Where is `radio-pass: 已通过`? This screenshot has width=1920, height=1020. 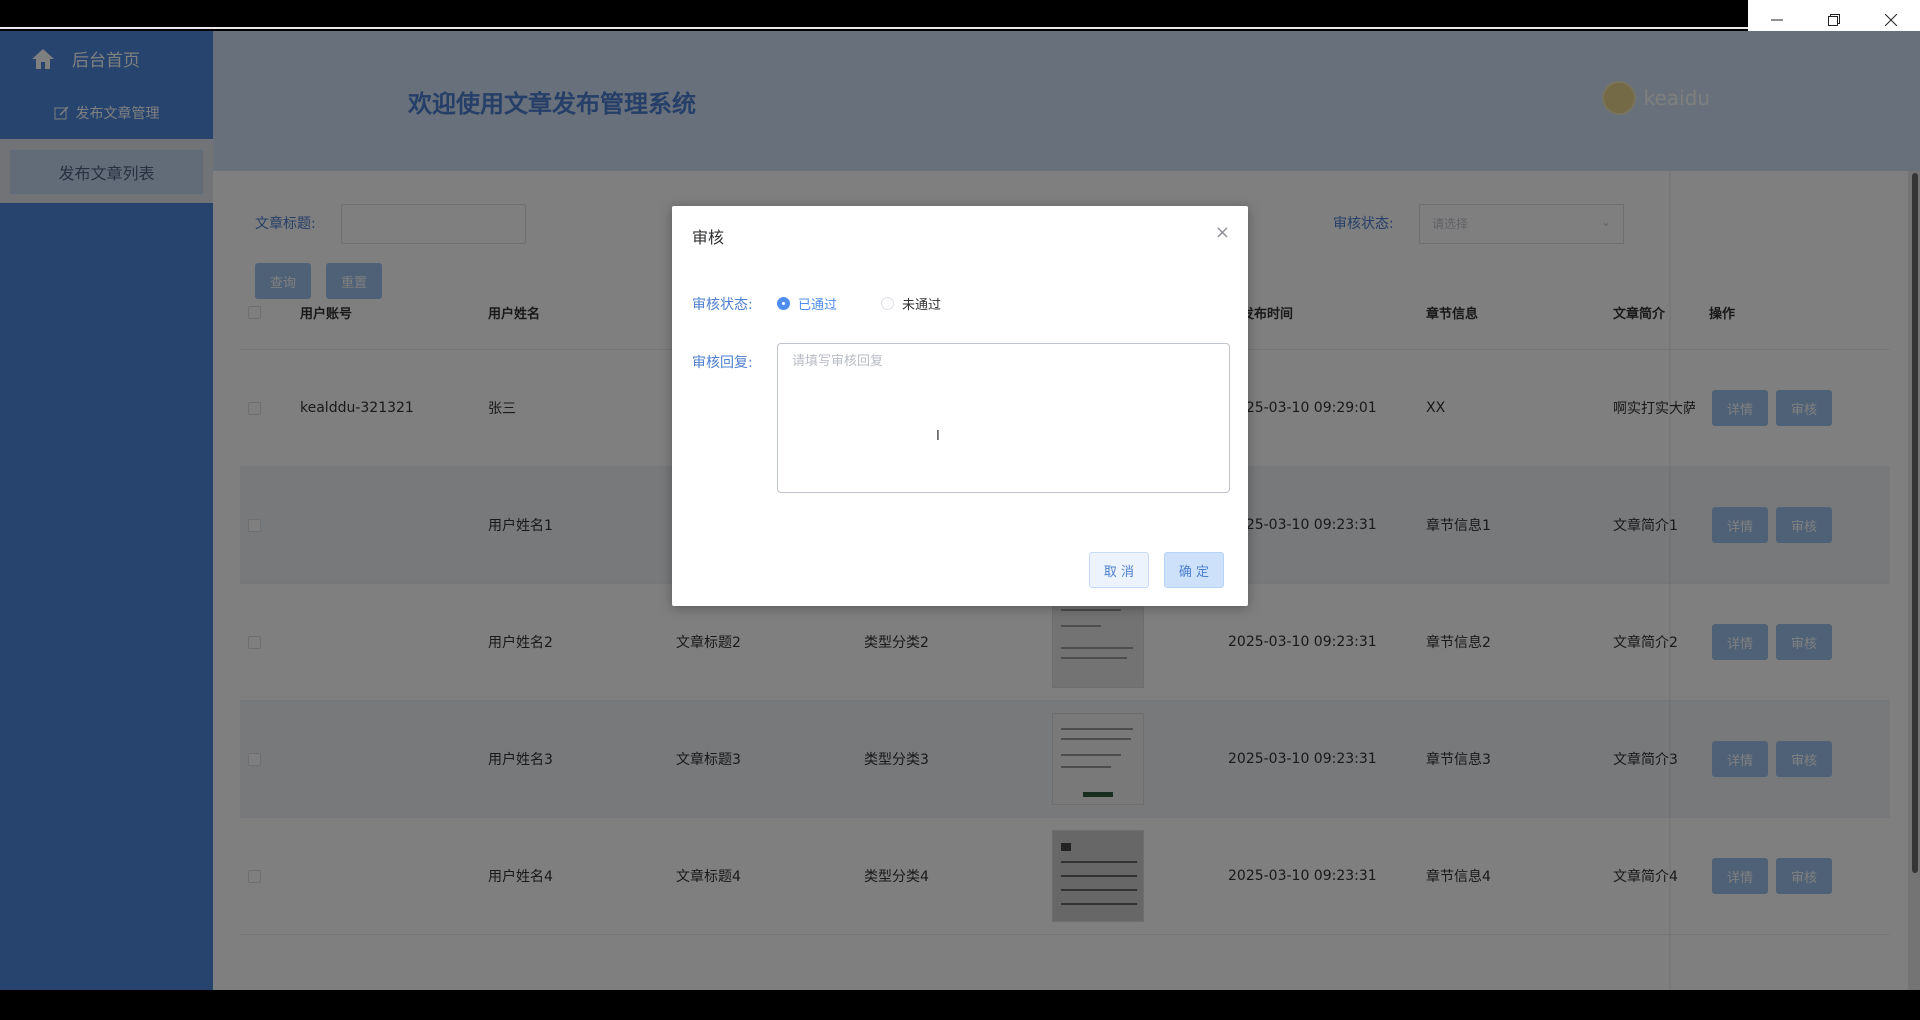
radio-pass: 已通过 is located at coordinates (807, 303).